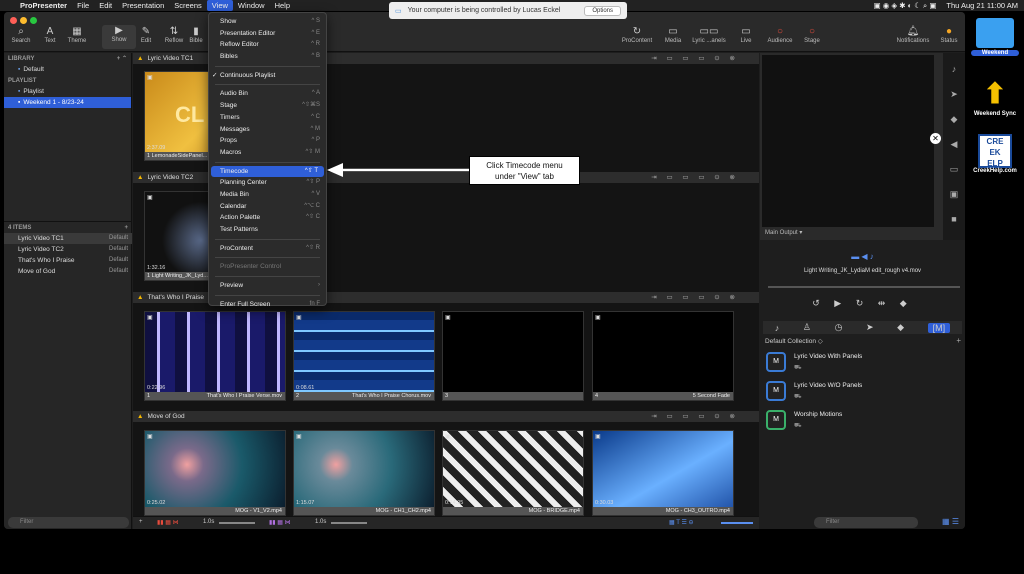 This screenshot has height=574, width=1024. Describe the element at coordinates (783, 232) in the screenshot. I see `output-selector: Main Output ▾` at that location.